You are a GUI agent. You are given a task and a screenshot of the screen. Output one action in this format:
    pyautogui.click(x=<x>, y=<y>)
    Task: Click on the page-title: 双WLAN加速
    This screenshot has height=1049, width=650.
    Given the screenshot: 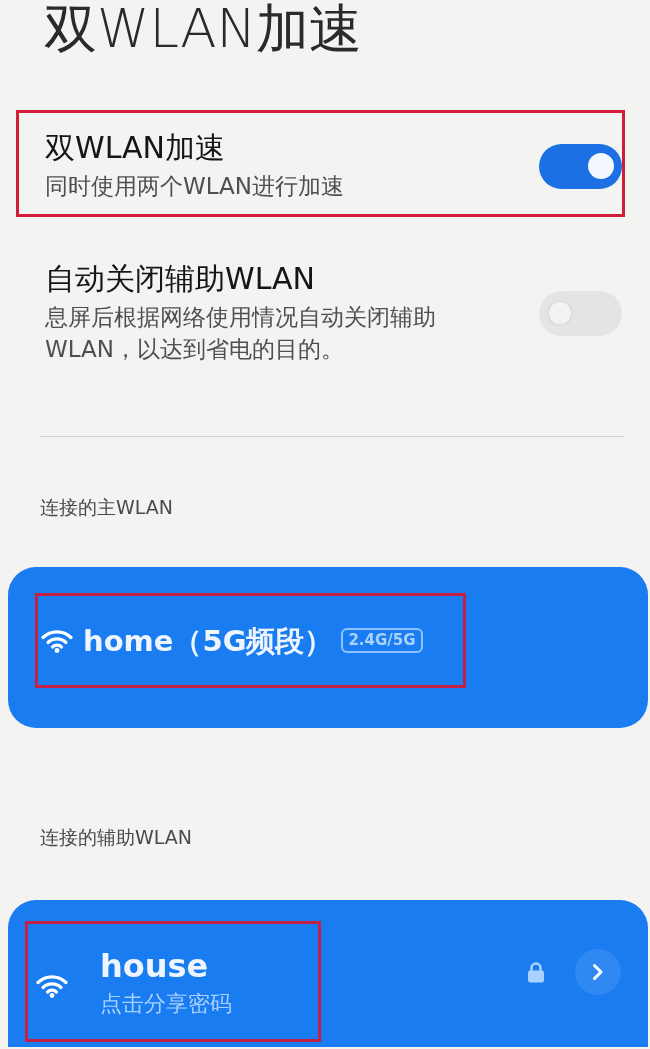 What is the action you would take?
    pyautogui.click(x=203, y=29)
    